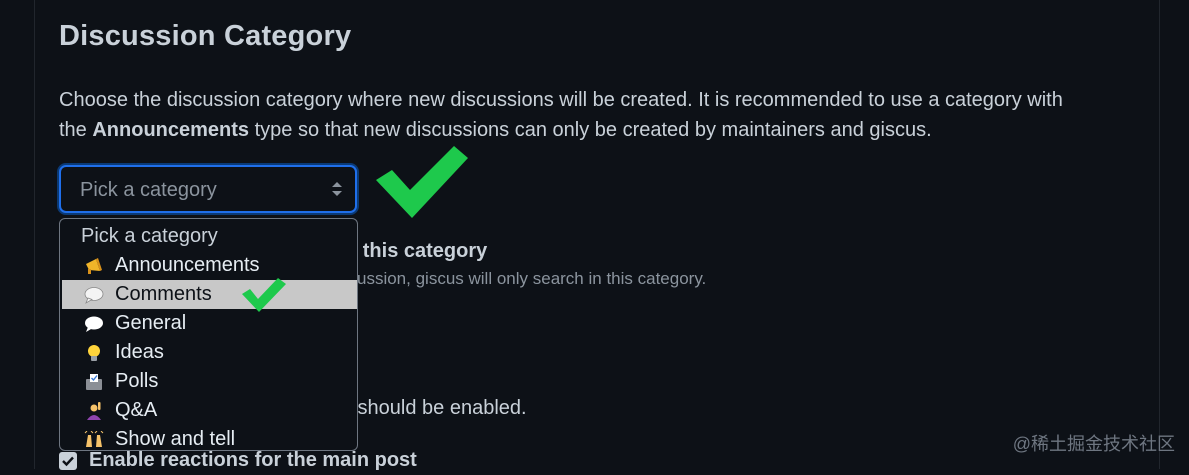  What do you see at coordinates (208, 410) in the screenshot?
I see `dropdown-option-qa: Q&A` at bounding box center [208, 410].